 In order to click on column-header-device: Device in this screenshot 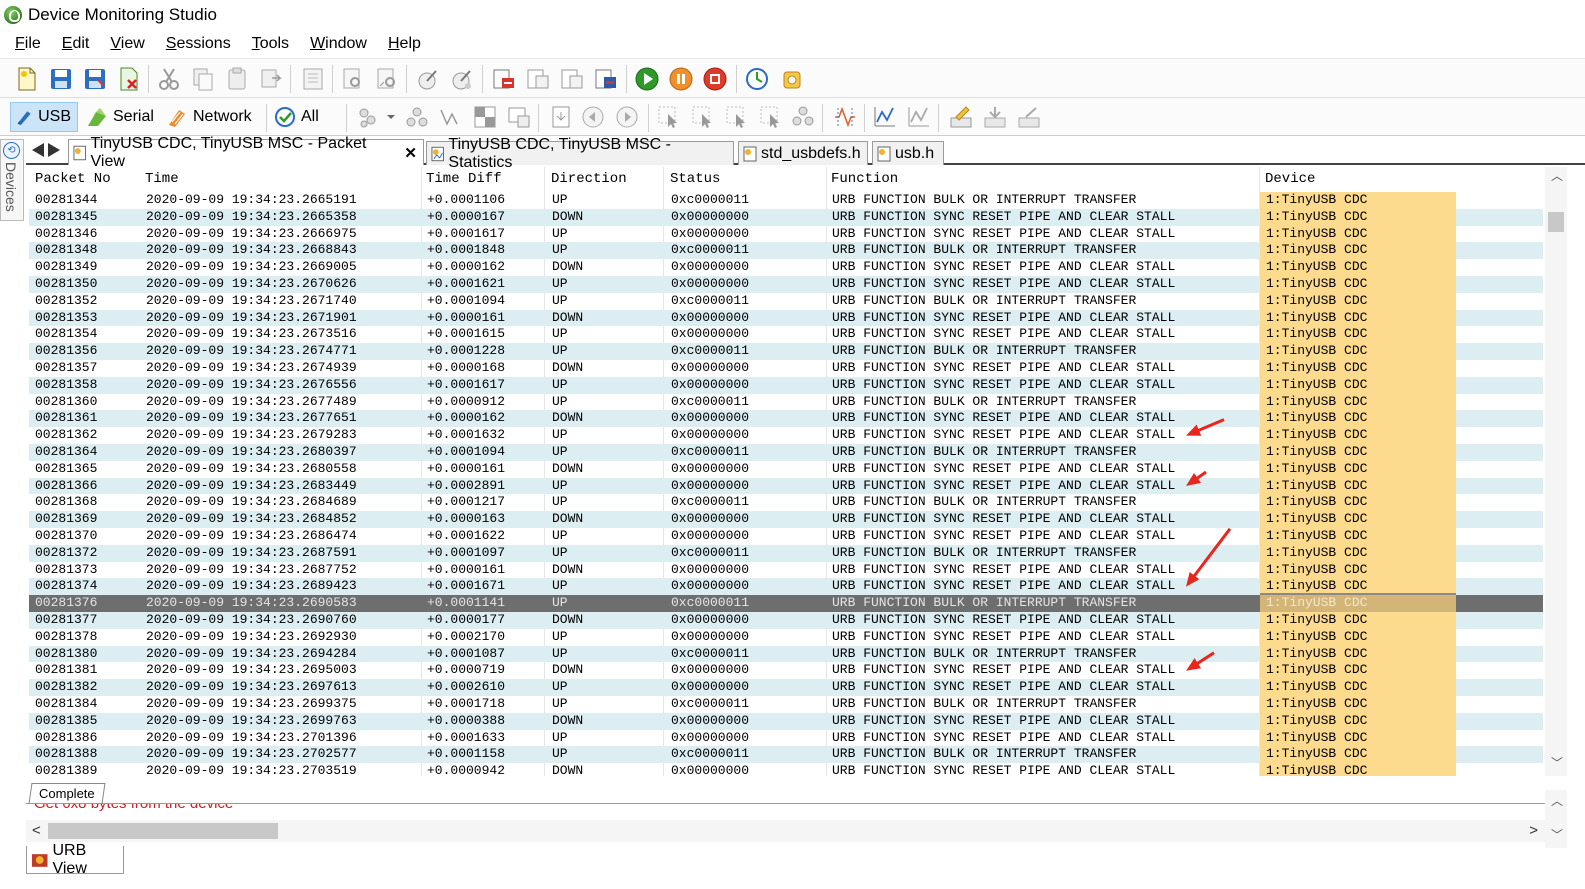, I will do `click(1290, 179)`.